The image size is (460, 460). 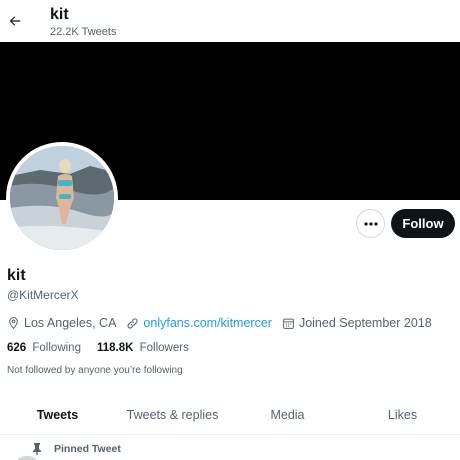 I want to click on more-options-button, so click(x=370, y=223).